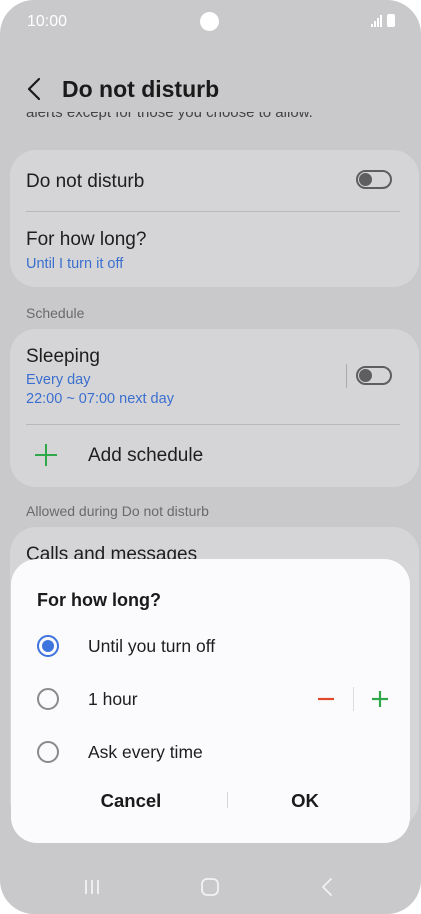  What do you see at coordinates (326, 699) in the screenshot?
I see `minus-icon` at bounding box center [326, 699].